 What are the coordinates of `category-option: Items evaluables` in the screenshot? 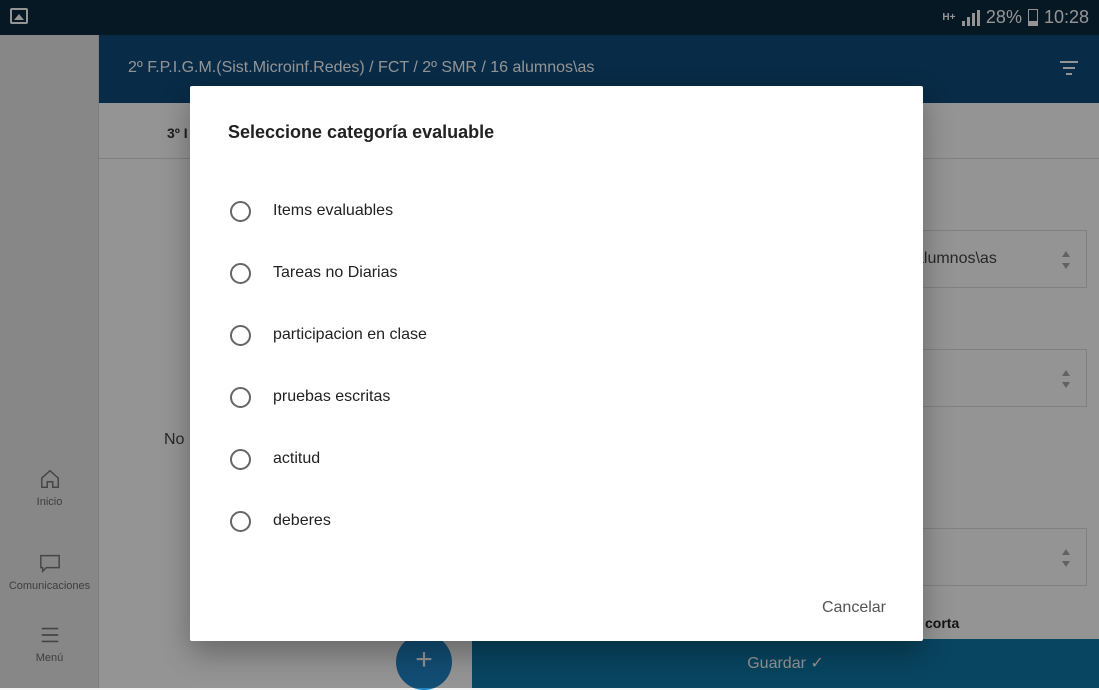 It's located at (311, 211).